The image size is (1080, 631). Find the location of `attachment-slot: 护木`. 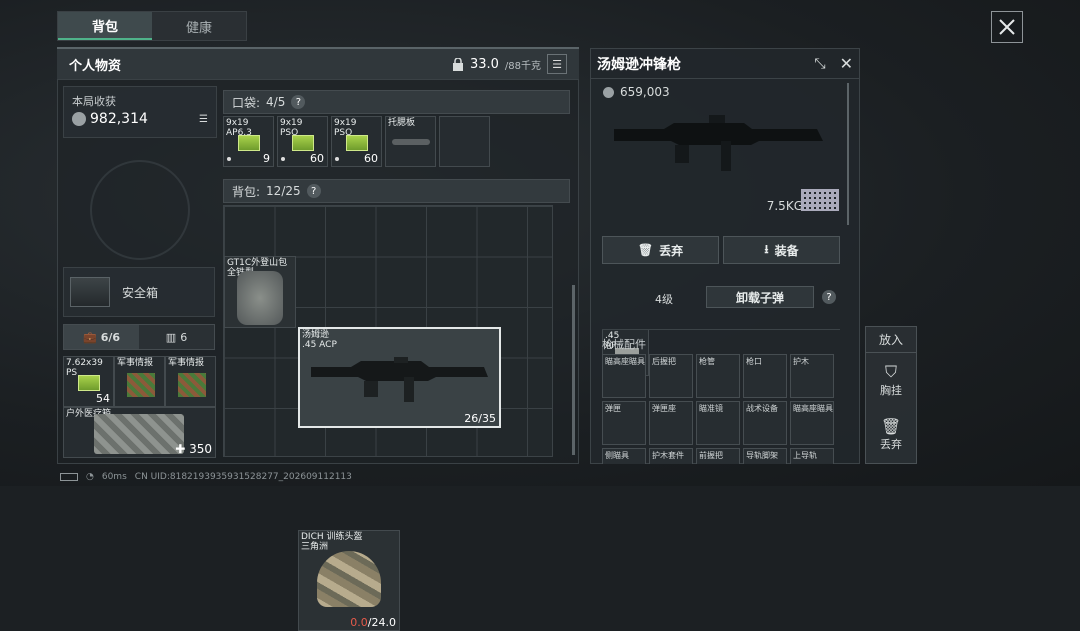

attachment-slot: 护木 is located at coordinates (812, 376).